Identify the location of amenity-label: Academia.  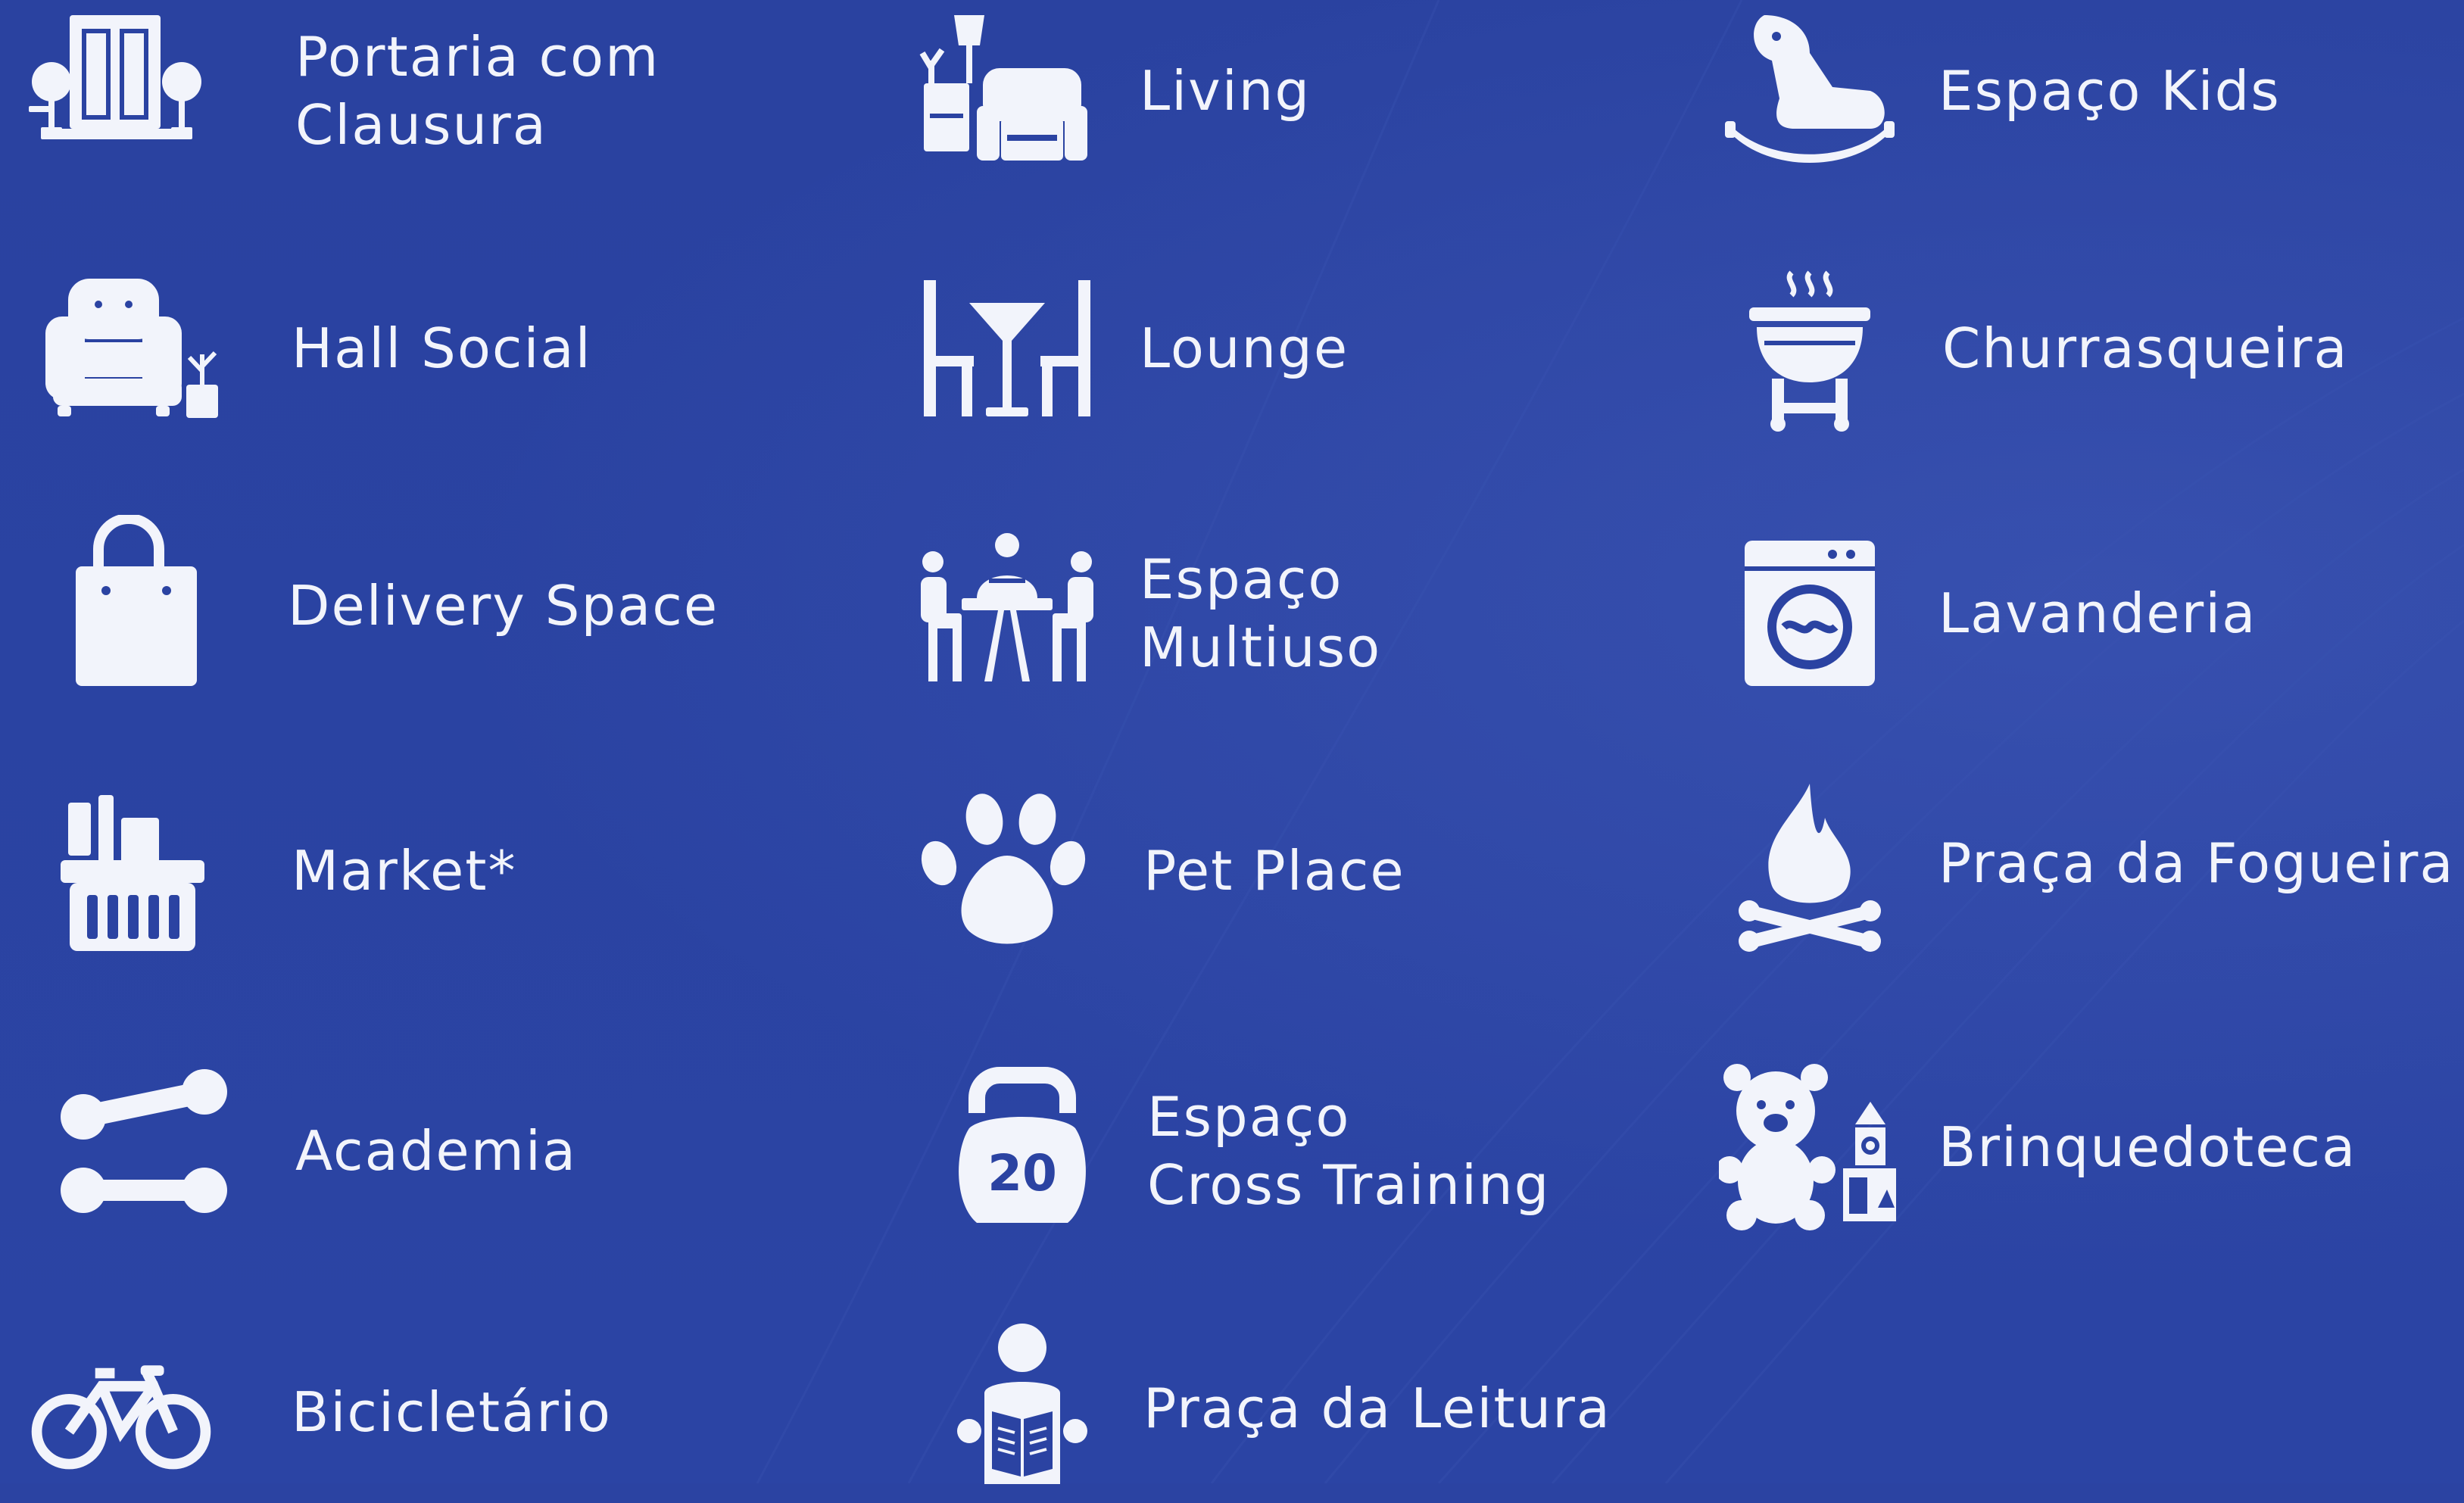
(436, 1151).